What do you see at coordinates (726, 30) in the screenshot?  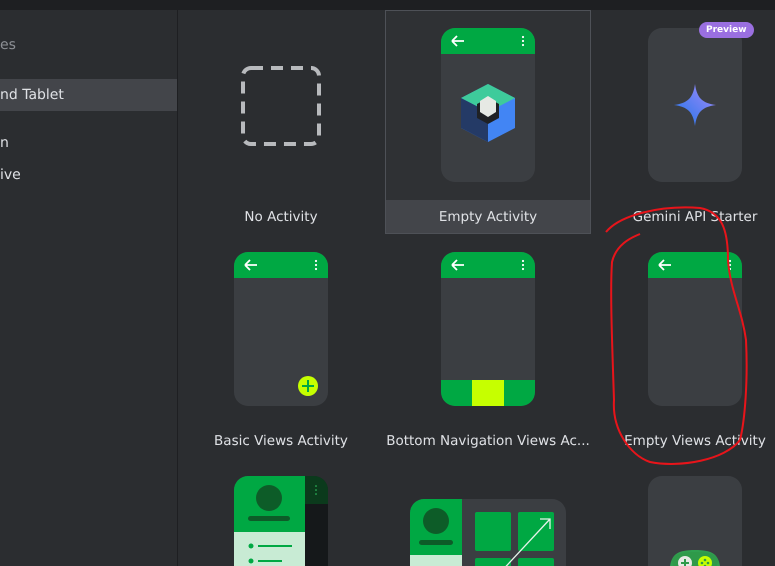 I see `preview-badge: Preview` at bounding box center [726, 30].